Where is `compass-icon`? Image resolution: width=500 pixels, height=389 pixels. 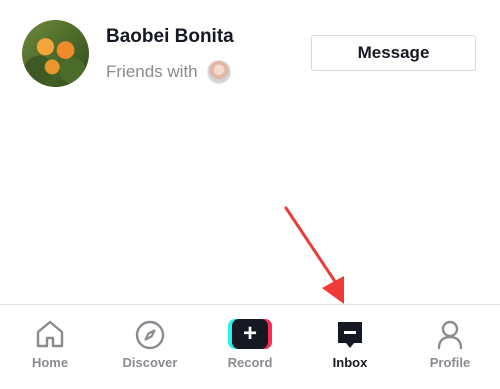 compass-icon is located at coordinates (150, 335).